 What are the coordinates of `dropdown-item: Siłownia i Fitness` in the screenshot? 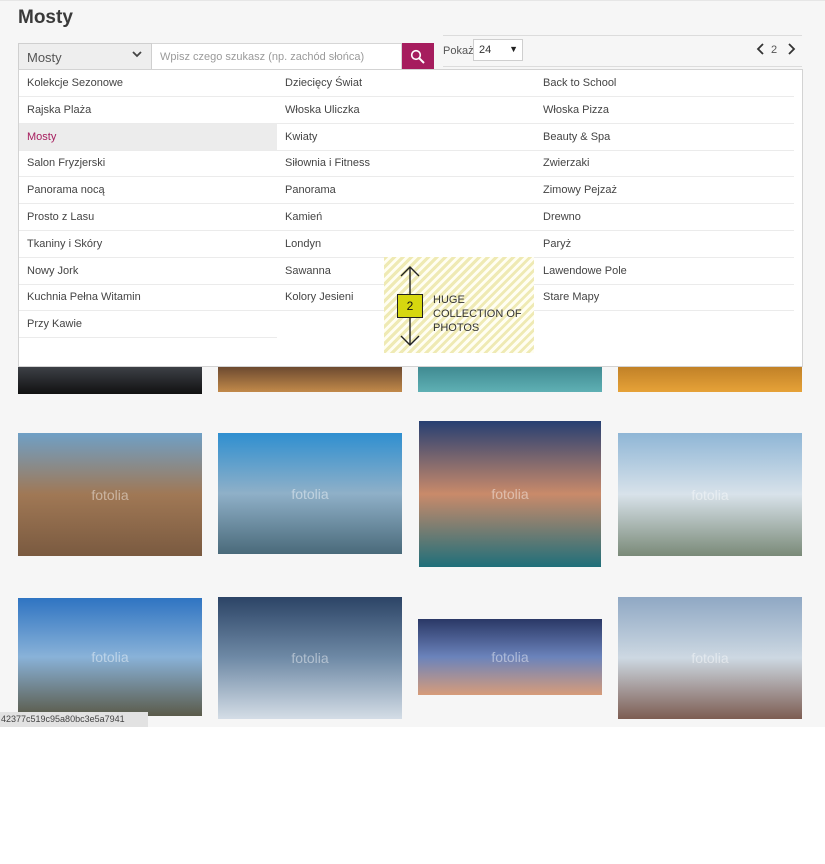 It's located at (406, 164).